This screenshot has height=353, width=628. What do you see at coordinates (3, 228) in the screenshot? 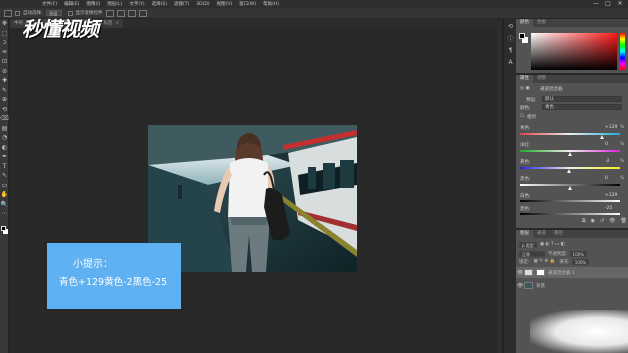
I see `foreground-color-swatch` at bounding box center [3, 228].